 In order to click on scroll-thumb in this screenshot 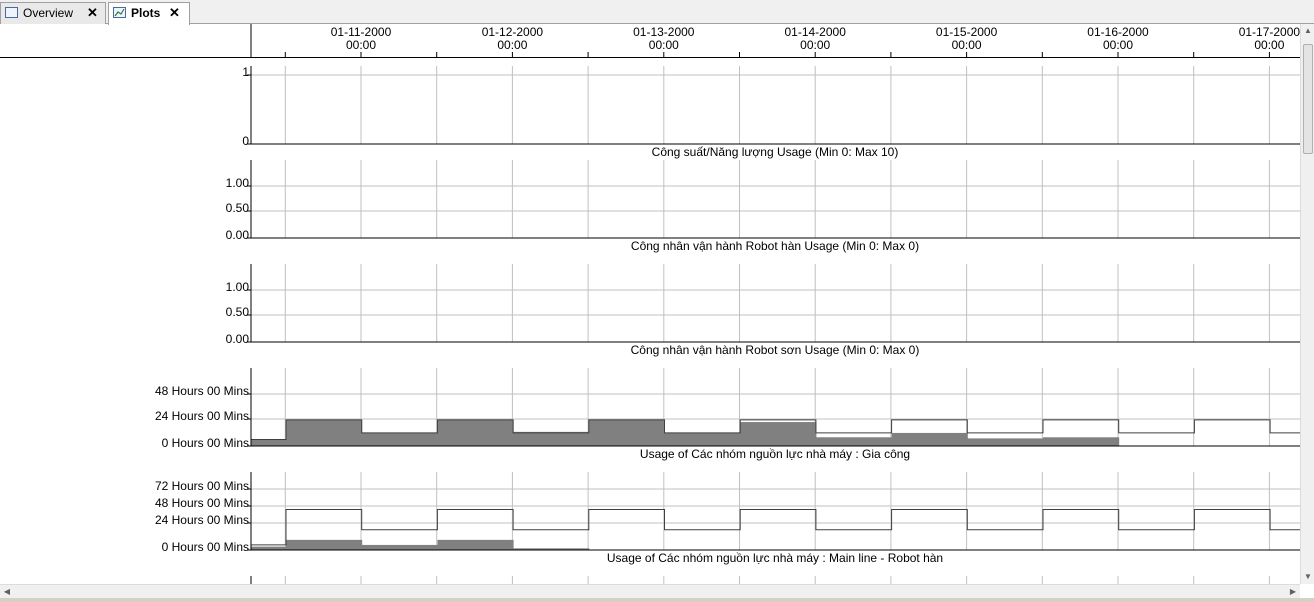, I will do `click(1308, 99)`.